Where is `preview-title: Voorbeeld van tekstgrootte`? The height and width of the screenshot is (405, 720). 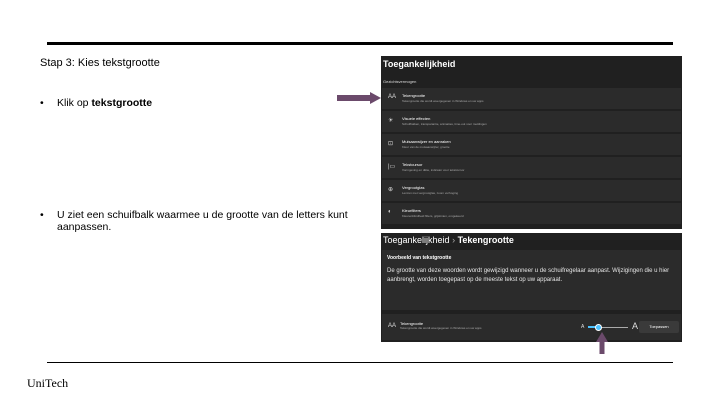
preview-title: Voorbeeld van tekstgrootte is located at coordinates (419, 258).